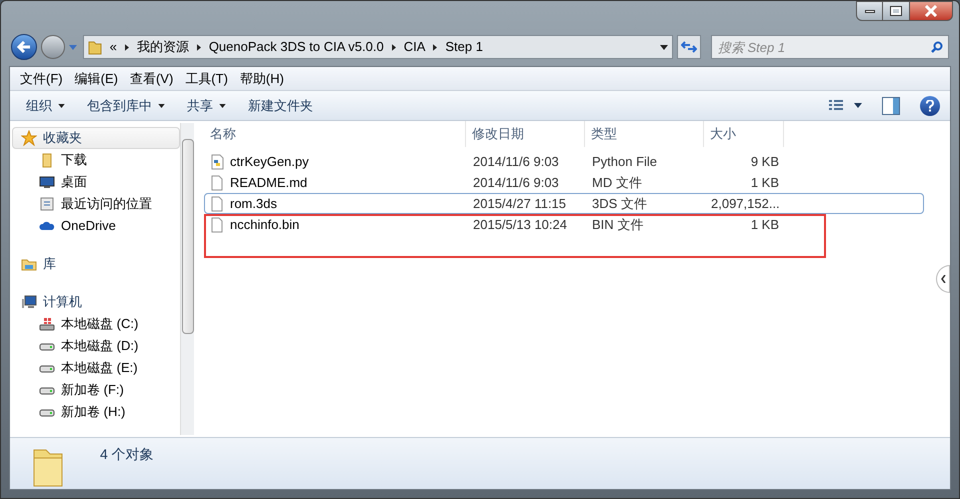 This screenshot has height=499, width=960. I want to click on address-bar: « 我的资源 QuenoPack 3DS to CIA v5.0.0 CIA Step 1, so click(378, 47).